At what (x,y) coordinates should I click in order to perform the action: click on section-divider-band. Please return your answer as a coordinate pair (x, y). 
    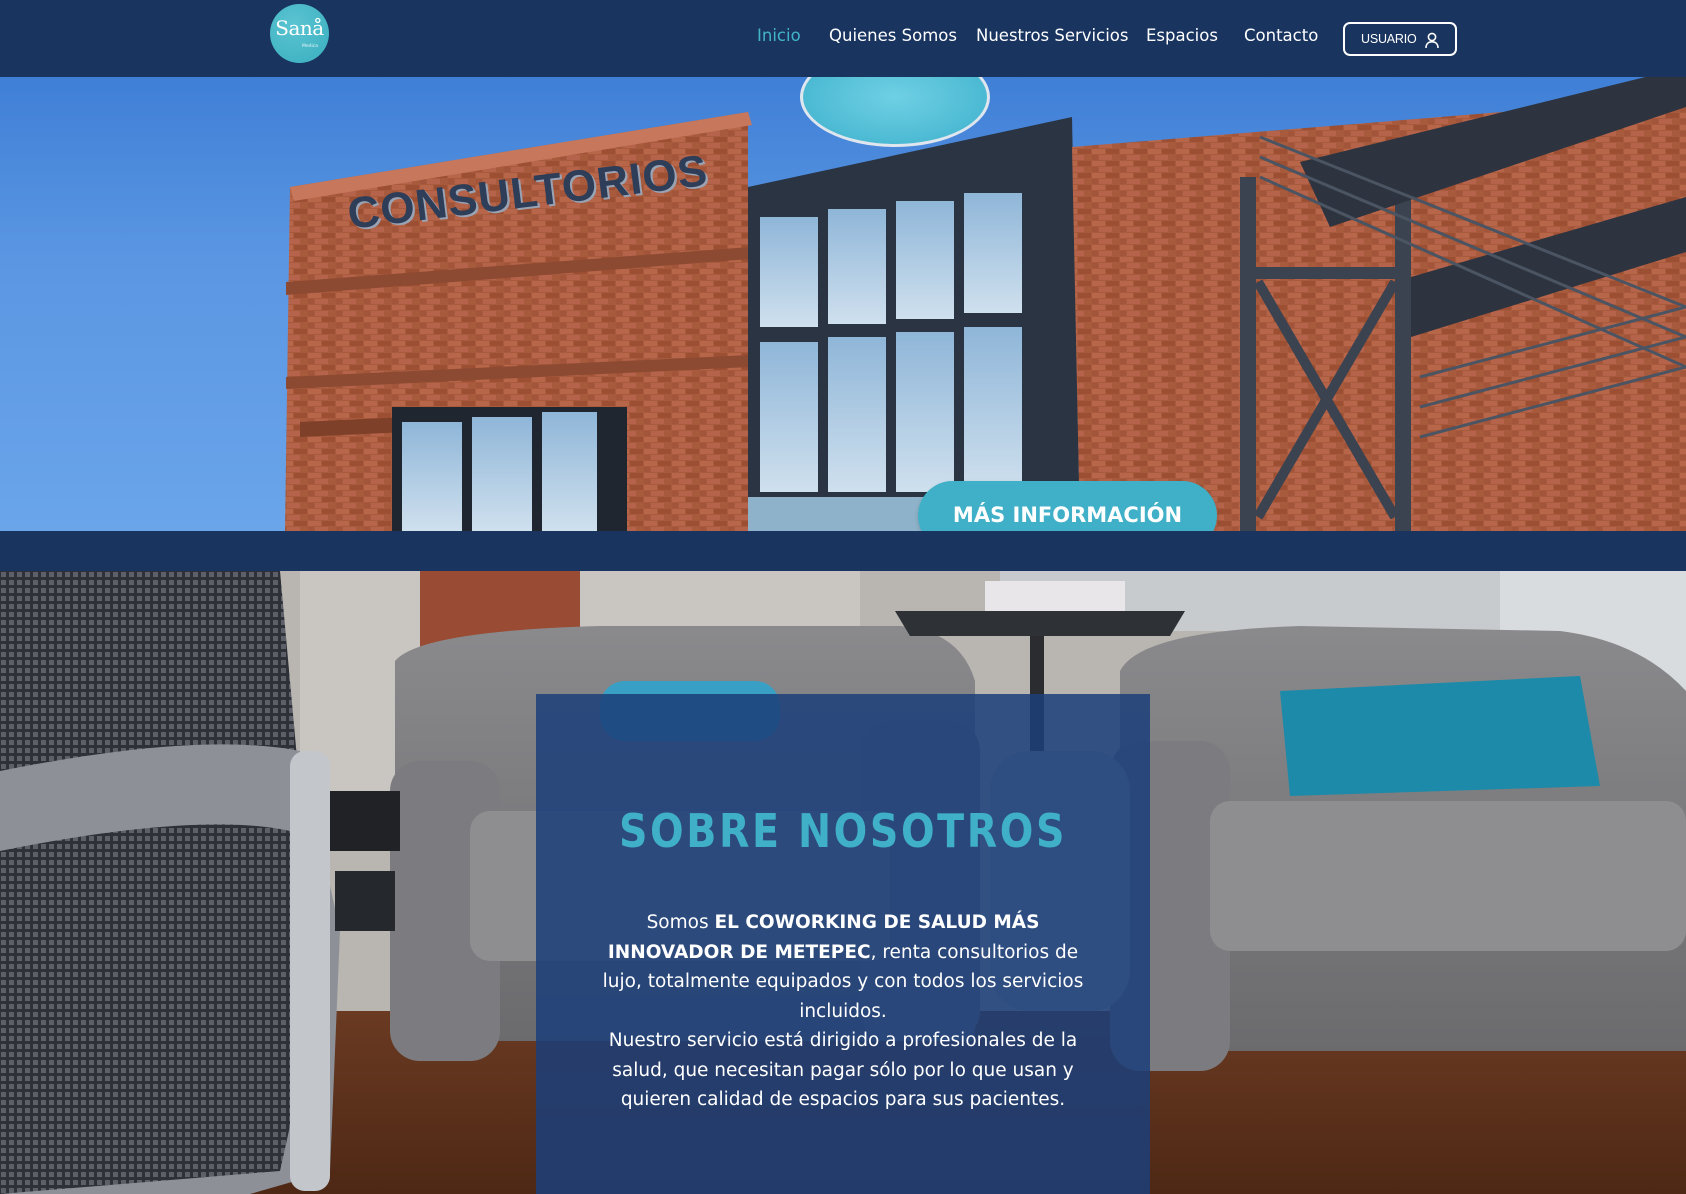
    Looking at the image, I should click on (843, 551).